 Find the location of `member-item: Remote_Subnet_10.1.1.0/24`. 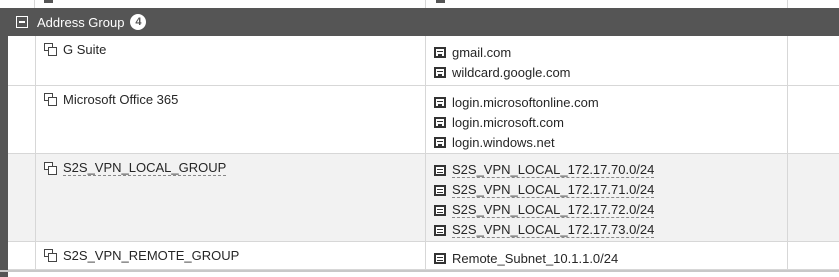

member-item: Remote_Subnet_10.1.1.0/24 is located at coordinates (526, 258).